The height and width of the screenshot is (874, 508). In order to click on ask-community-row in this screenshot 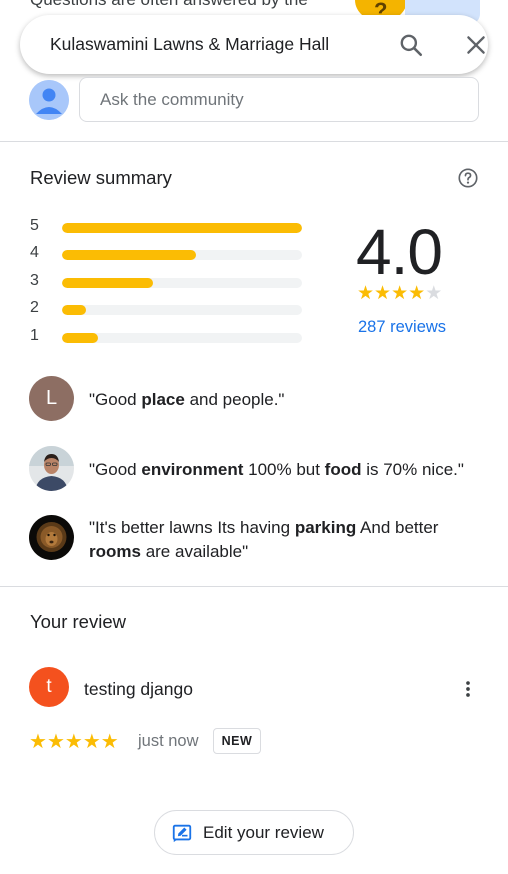, I will do `click(254, 109)`.